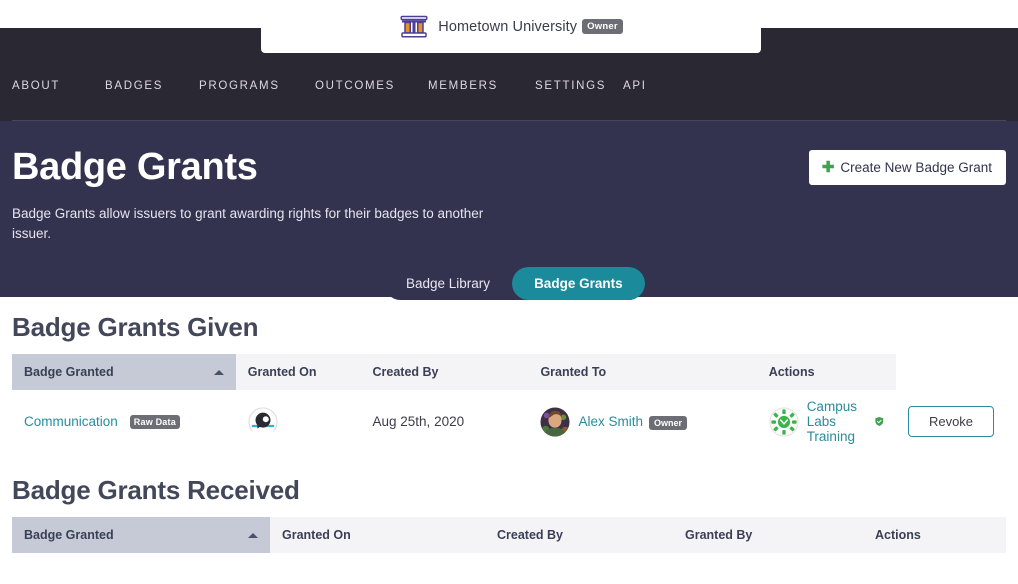 The image size is (1018, 584). What do you see at coordinates (135, 327) in the screenshot?
I see `section-title-given: Badge Grants Given` at bounding box center [135, 327].